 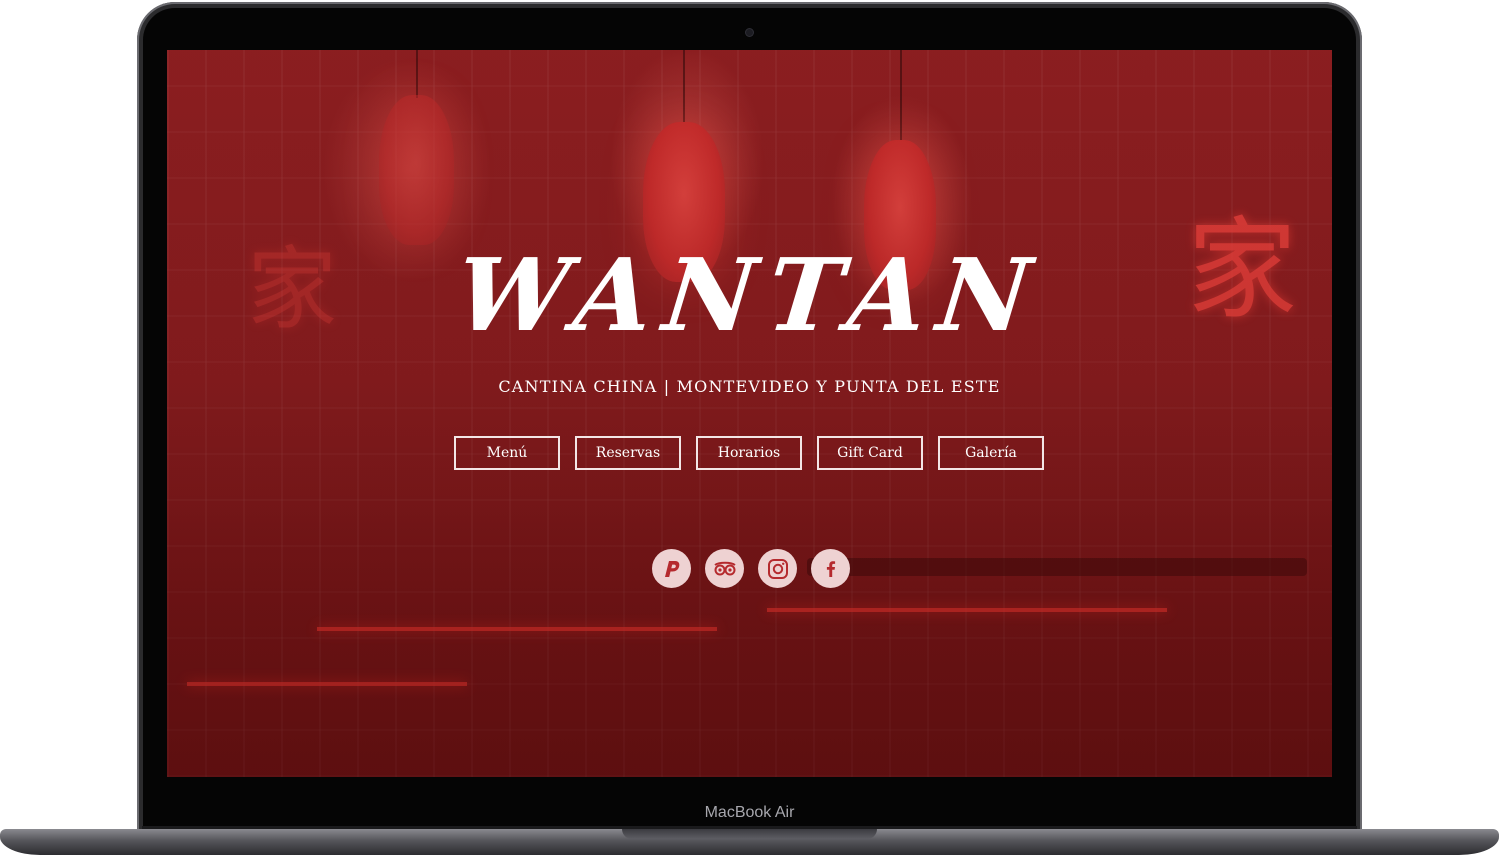 I want to click on pedidosya-icon, so click(x=671, y=568).